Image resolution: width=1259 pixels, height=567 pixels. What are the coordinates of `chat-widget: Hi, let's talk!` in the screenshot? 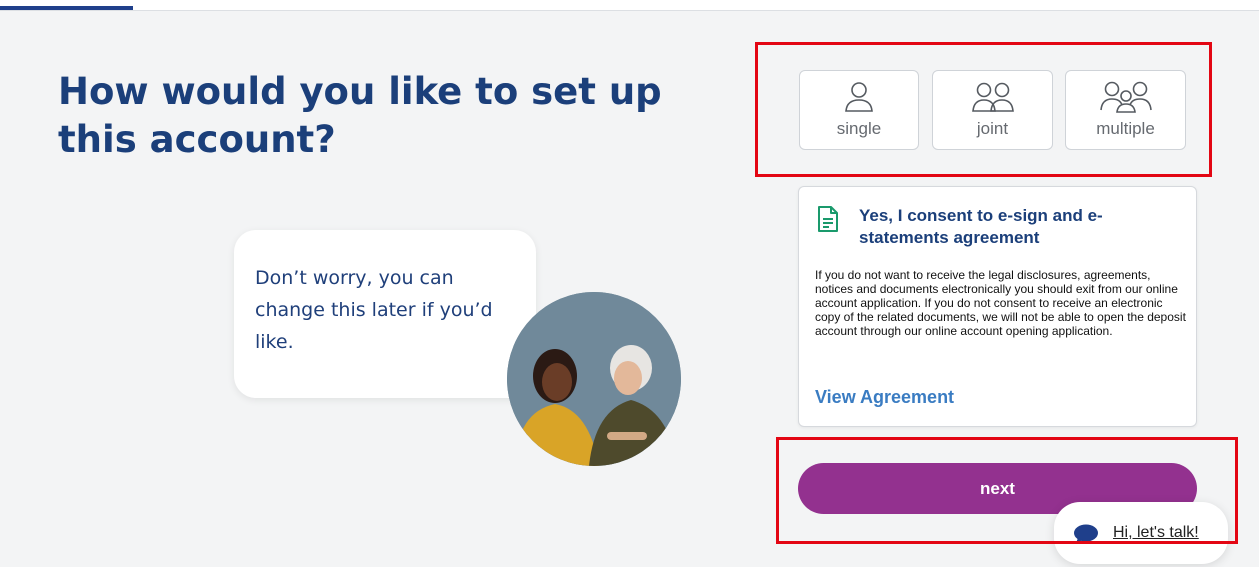 It's located at (1141, 533).